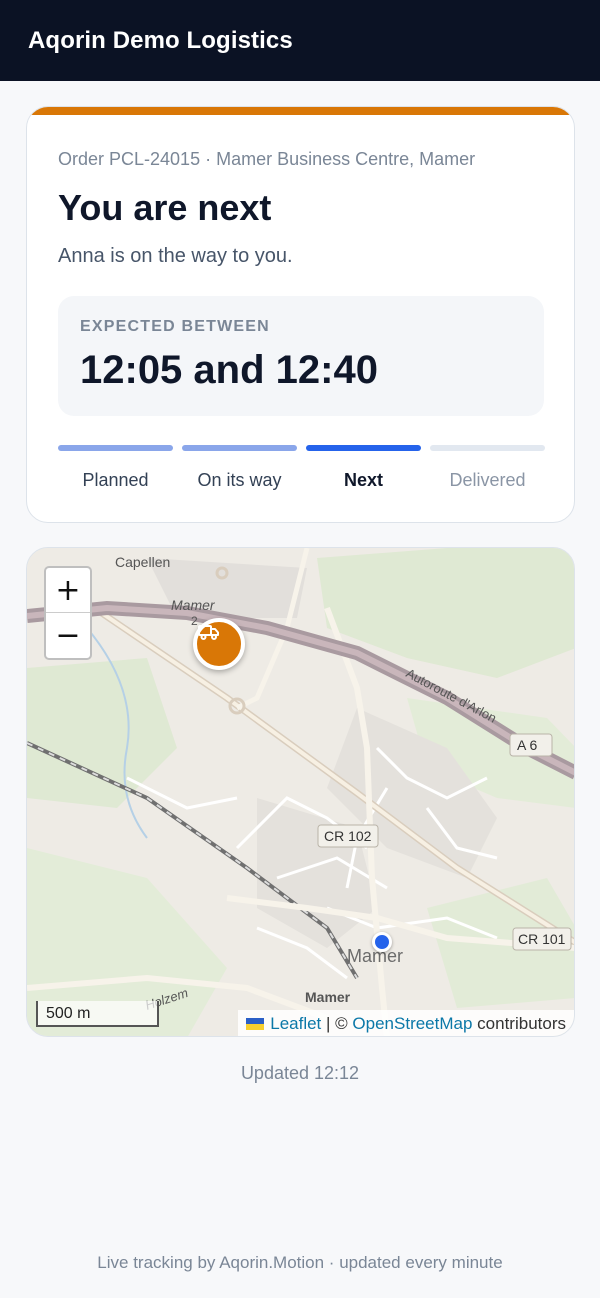 Image resolution: width=600 pixels, height=1298 pixels. Describe the element at coordinates (208, 632) in the screenshot. I see `truck-icon` at that location.